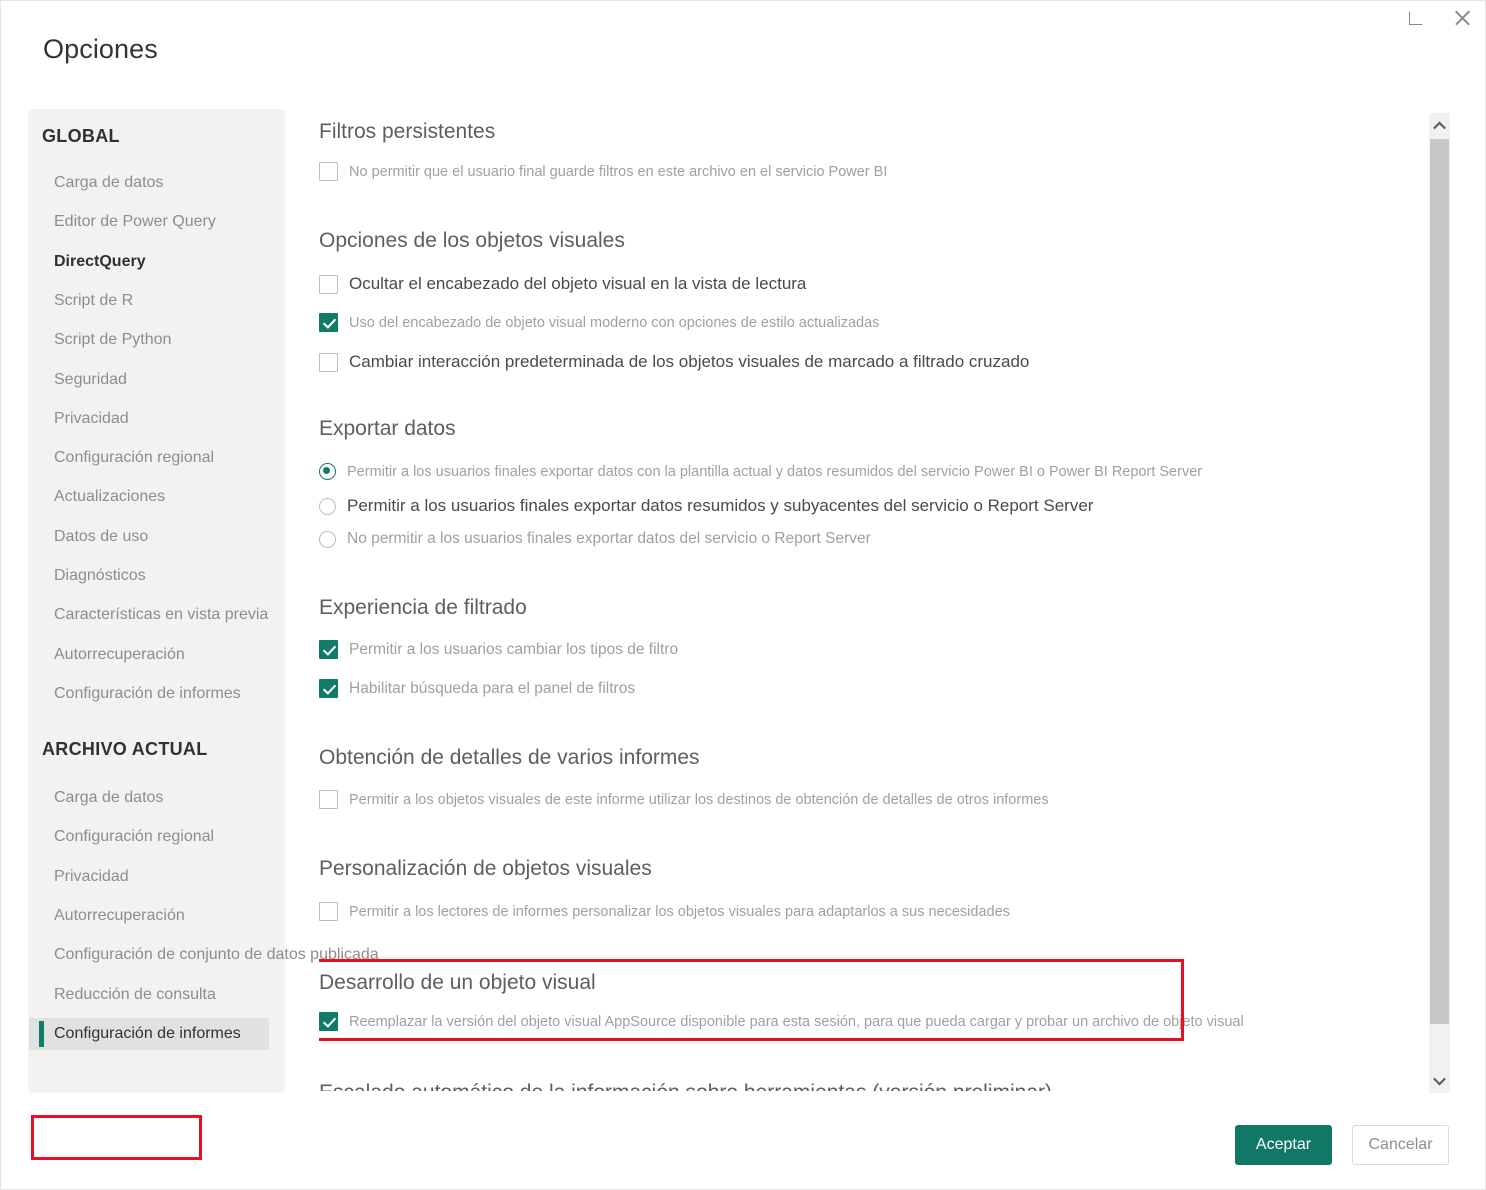  What do you see at coordinates (113, 340) in the screenshot?
I see `sidebar-item-label: Script de Python` at bounding box center [113, 340].